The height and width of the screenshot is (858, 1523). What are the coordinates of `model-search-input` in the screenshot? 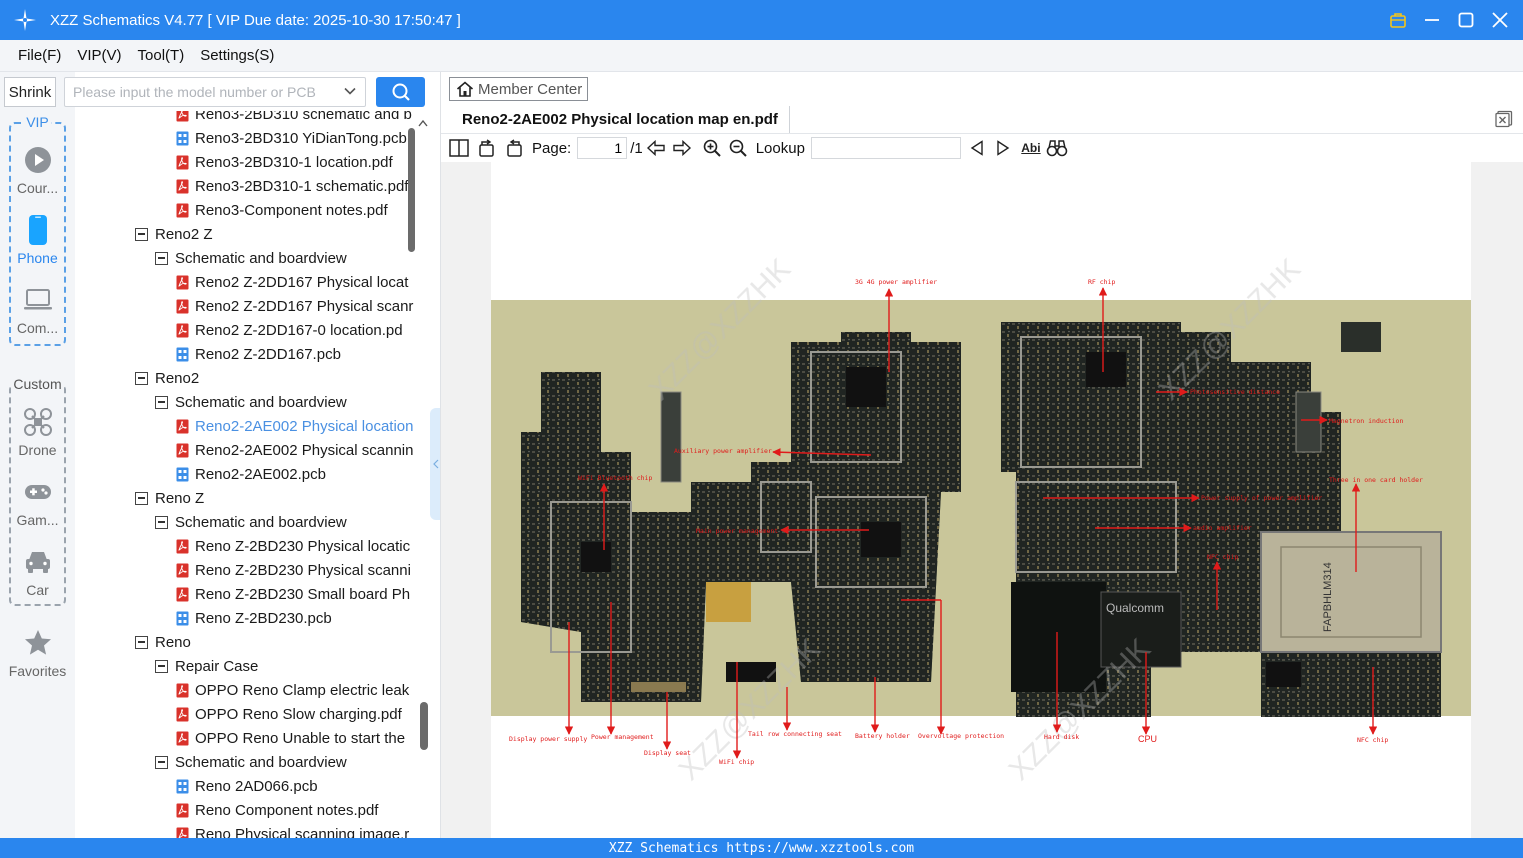 It's located at (208, 92).